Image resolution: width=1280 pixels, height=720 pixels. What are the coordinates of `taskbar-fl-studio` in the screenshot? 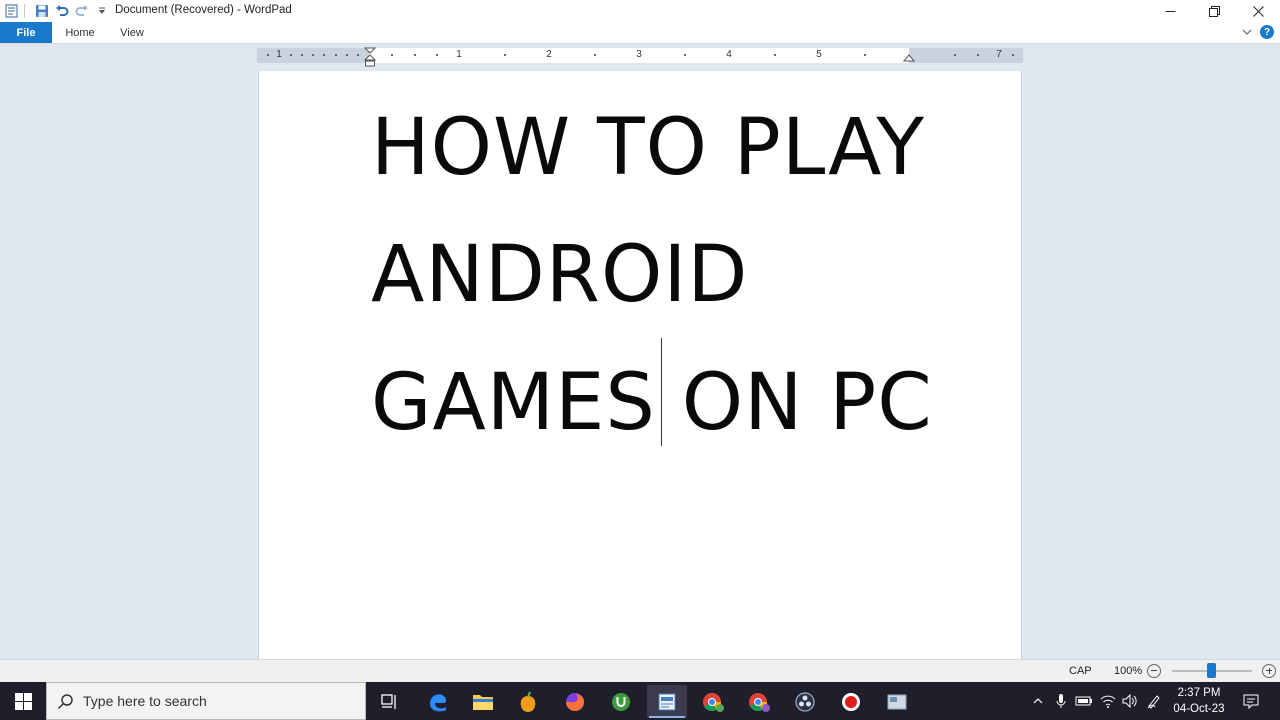 It's located at (528, 701).